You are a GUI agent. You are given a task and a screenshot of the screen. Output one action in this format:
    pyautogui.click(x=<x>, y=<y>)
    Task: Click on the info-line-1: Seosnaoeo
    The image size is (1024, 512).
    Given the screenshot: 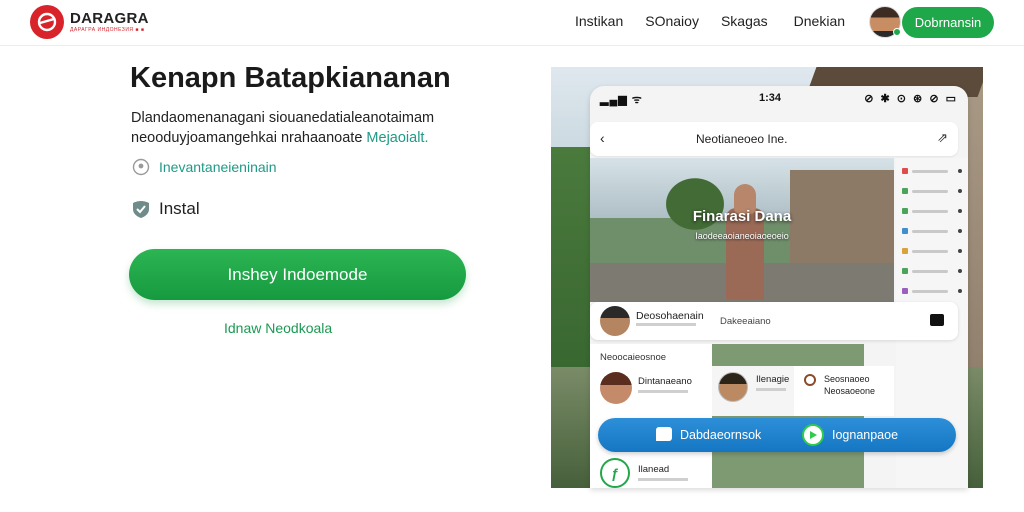 What is the action you would take?
    pyautogui.click(x=847, y=379)
    